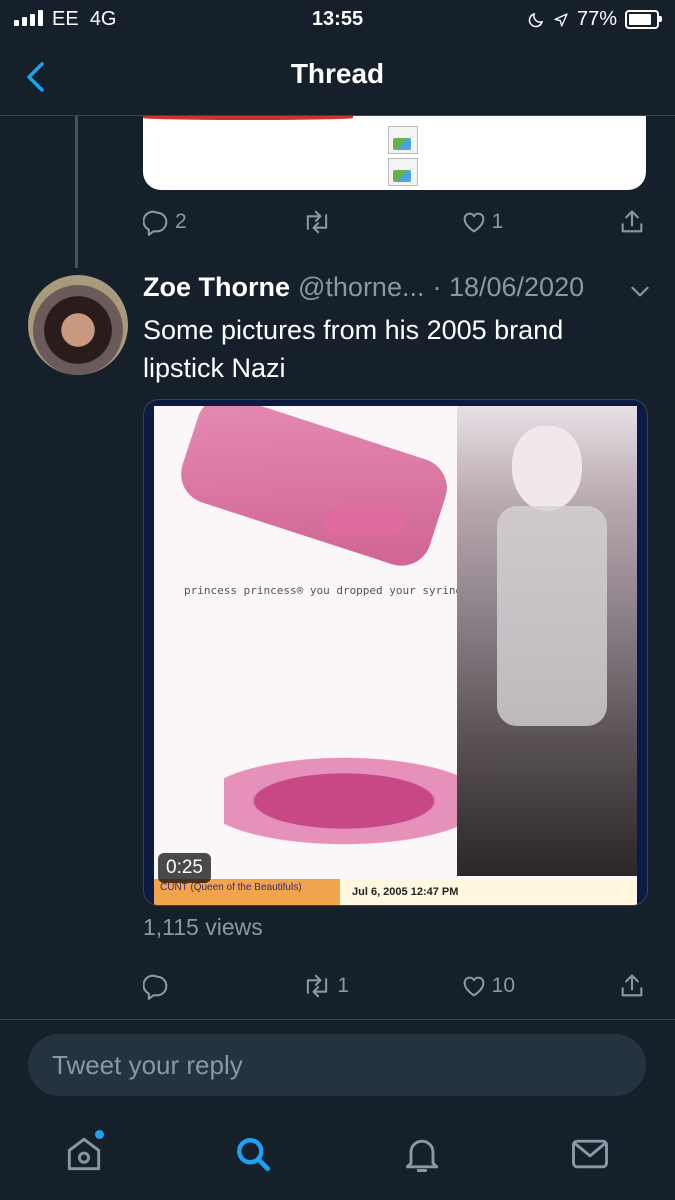 This screenshot has width=675, height=1200. I want to click on like-button: 10, so click(495, 986).